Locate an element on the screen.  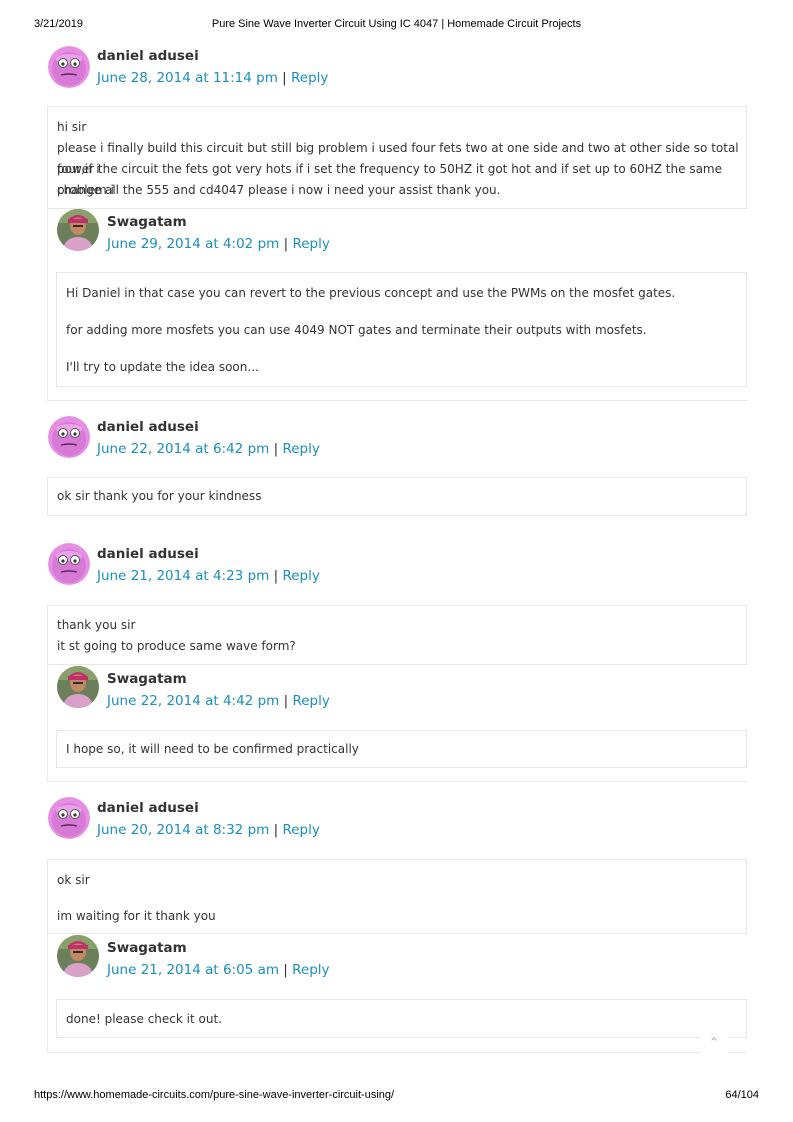
comment-line: thank you sir is located at coordinates (96, 625).